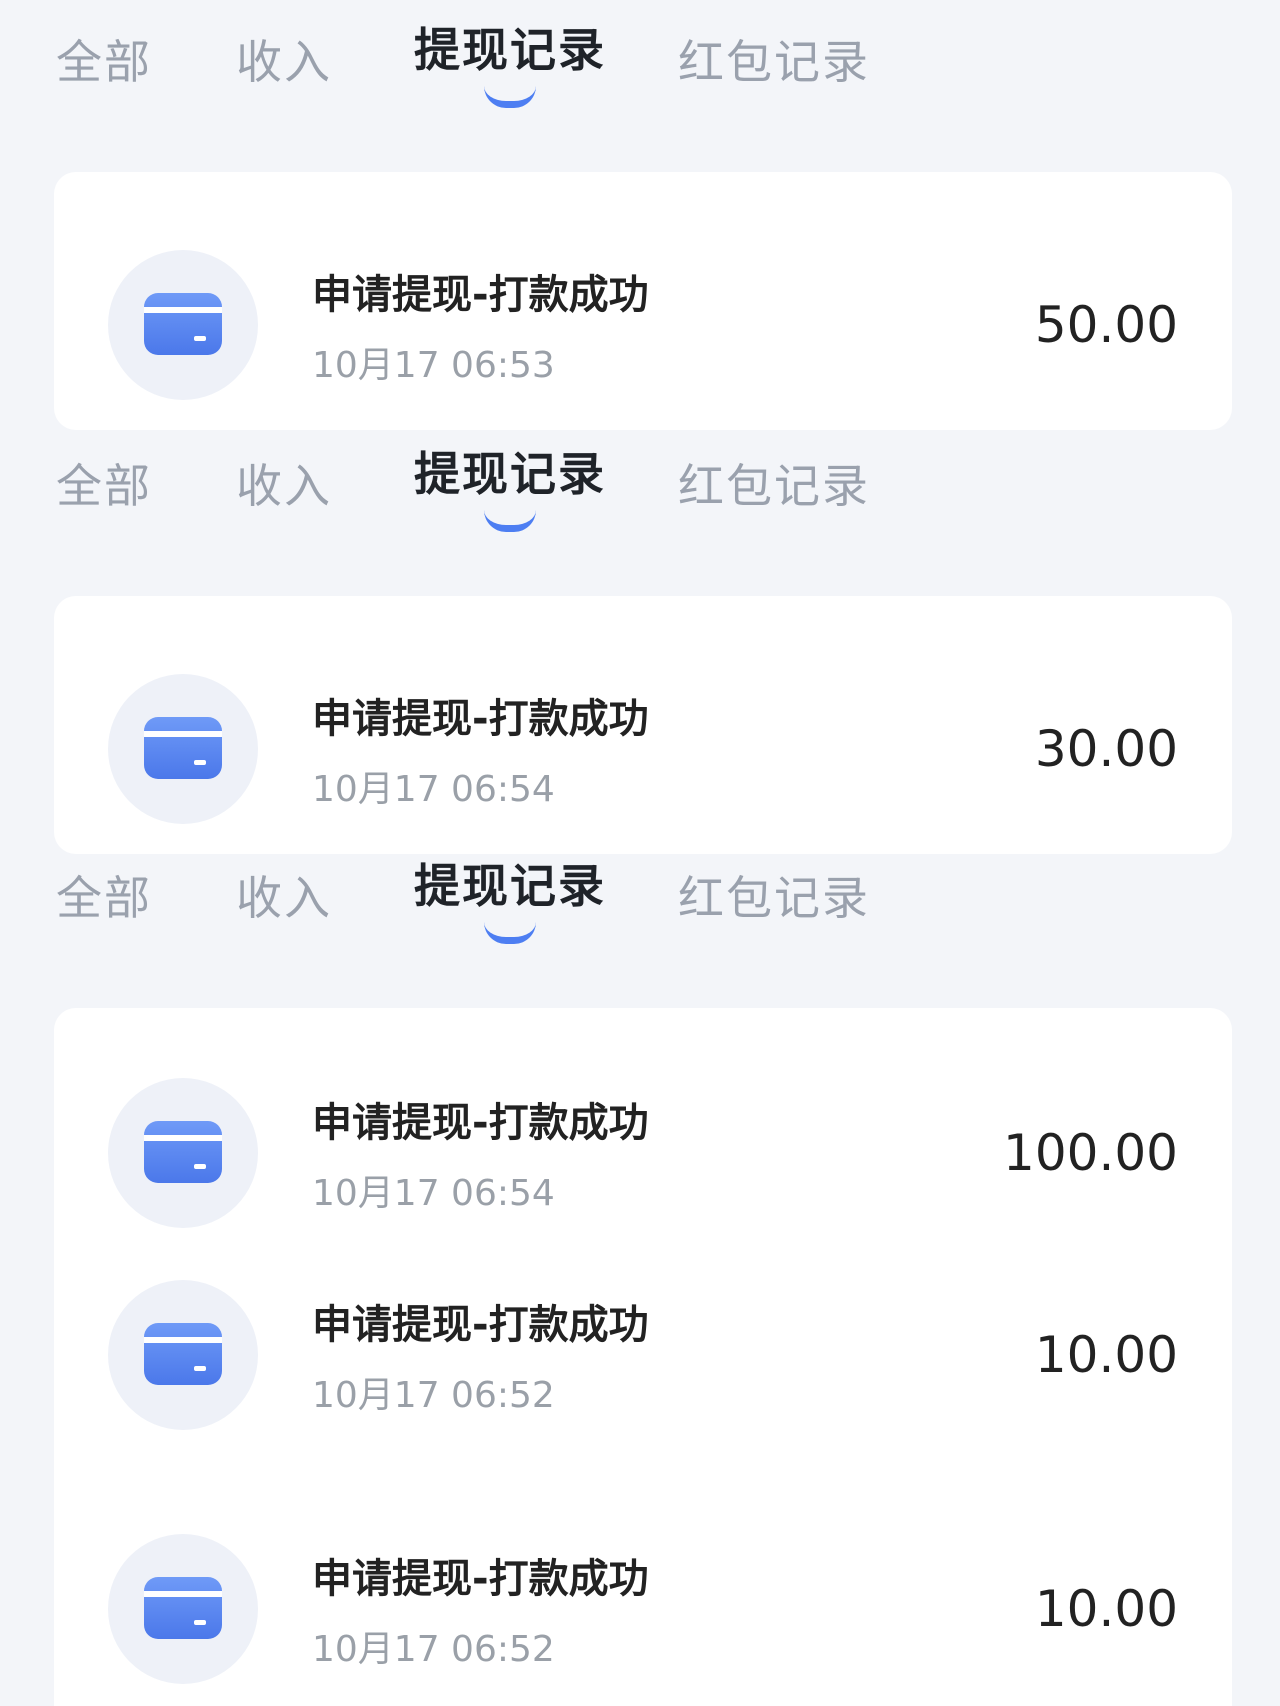  What do you see at coordinates (643, 330) in the screenshot?
I see `record-item: 申请提现-打款成功 10月17 06:53 50.00` at bounding box center [643, 330].